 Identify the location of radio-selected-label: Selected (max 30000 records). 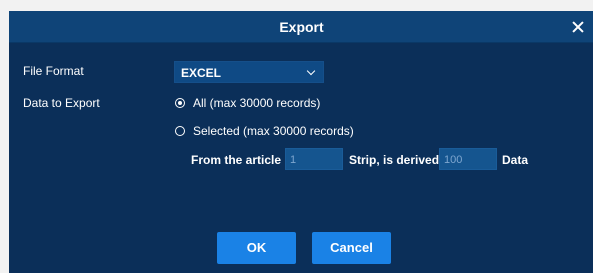
(273, 131).